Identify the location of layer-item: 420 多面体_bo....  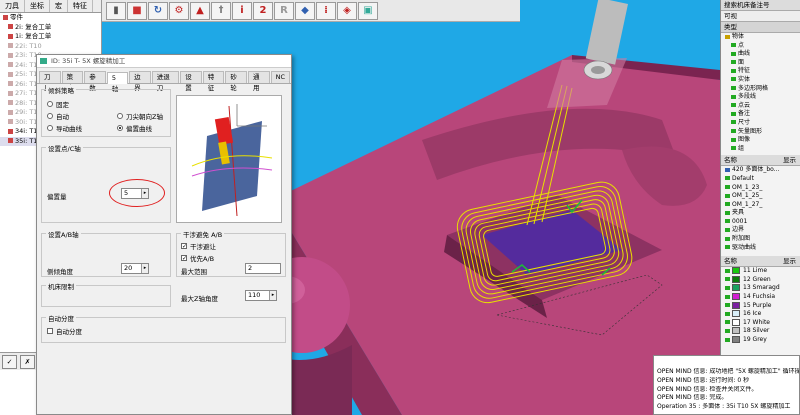
(760, 170).